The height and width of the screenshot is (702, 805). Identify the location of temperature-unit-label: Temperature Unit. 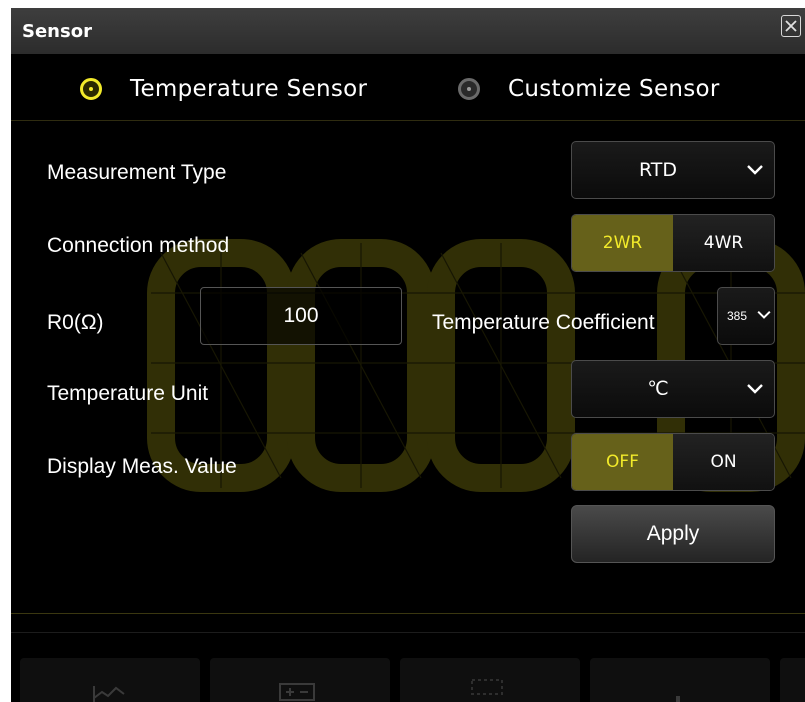
(128, 393).